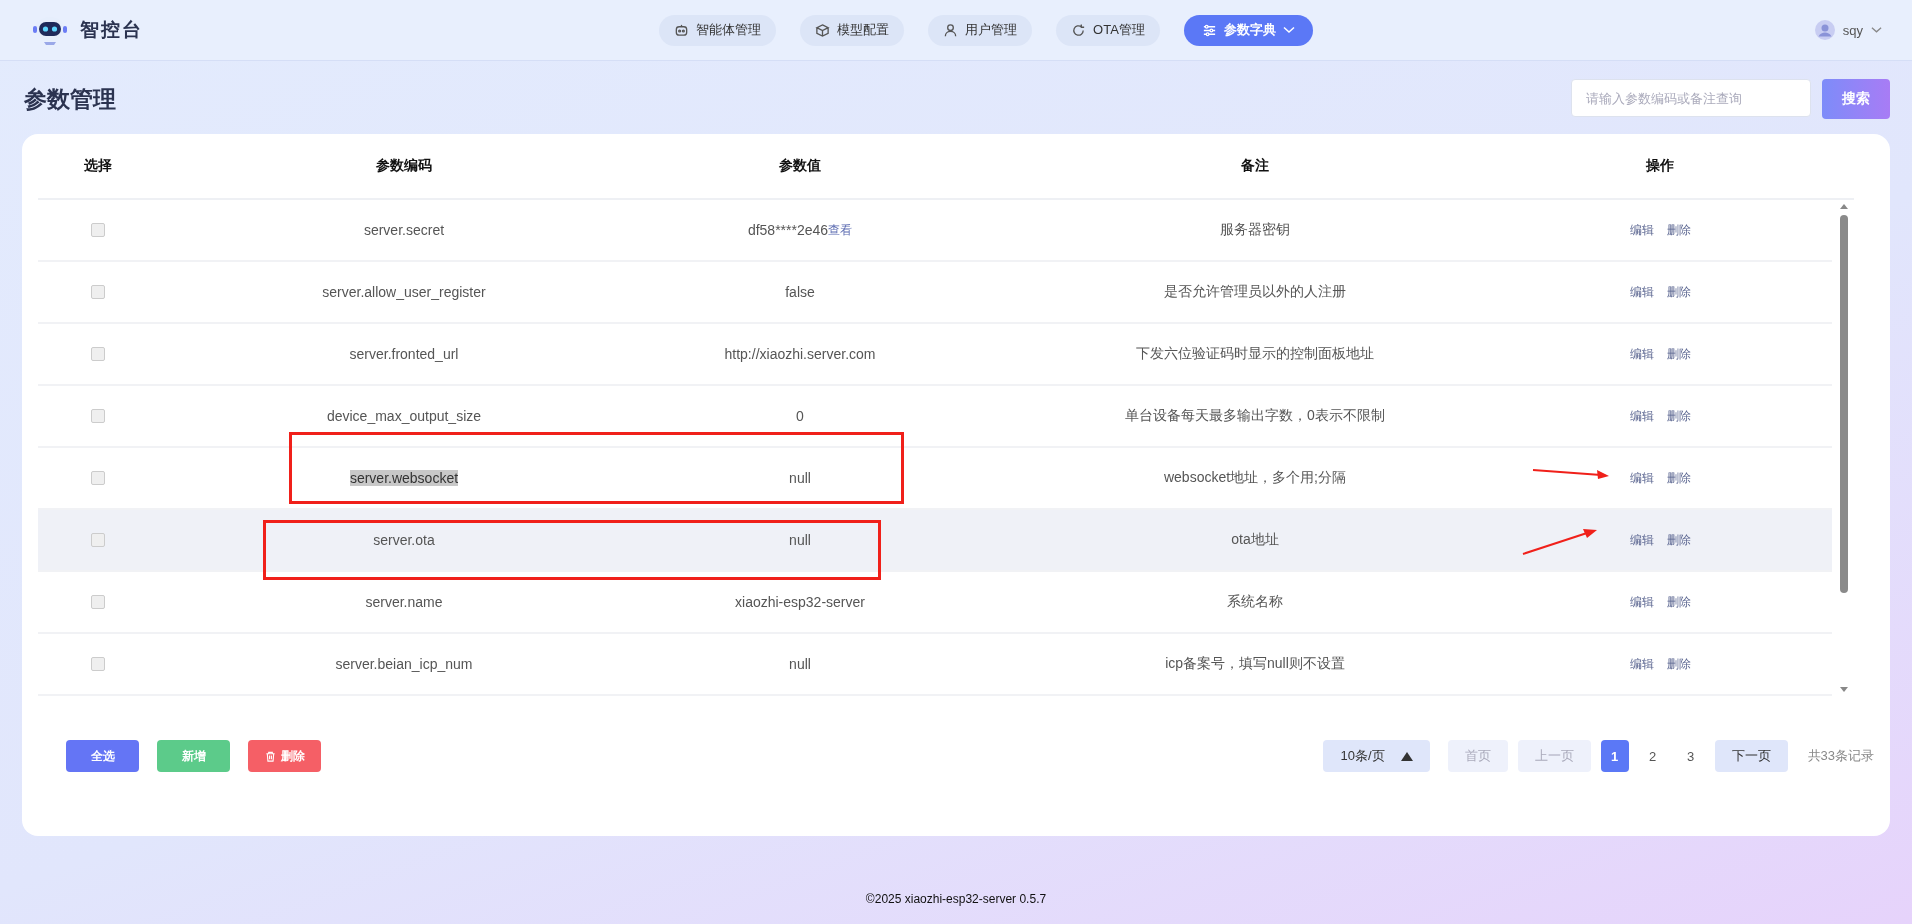  Describe the element at coordinates (1079, 30) in the screenshot. I see `refresh-icon` at that location.